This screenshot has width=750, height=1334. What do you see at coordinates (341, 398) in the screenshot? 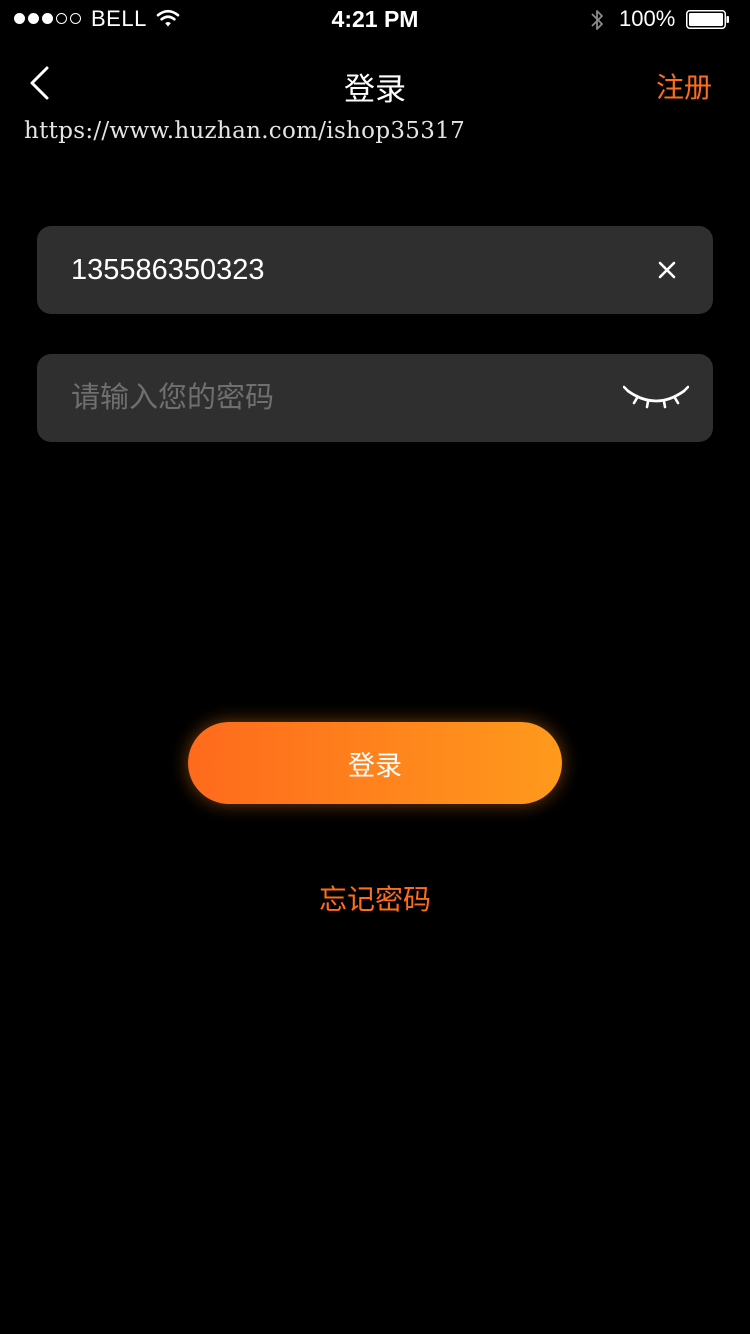
I see `password-input` at bounding box center [341, 398].